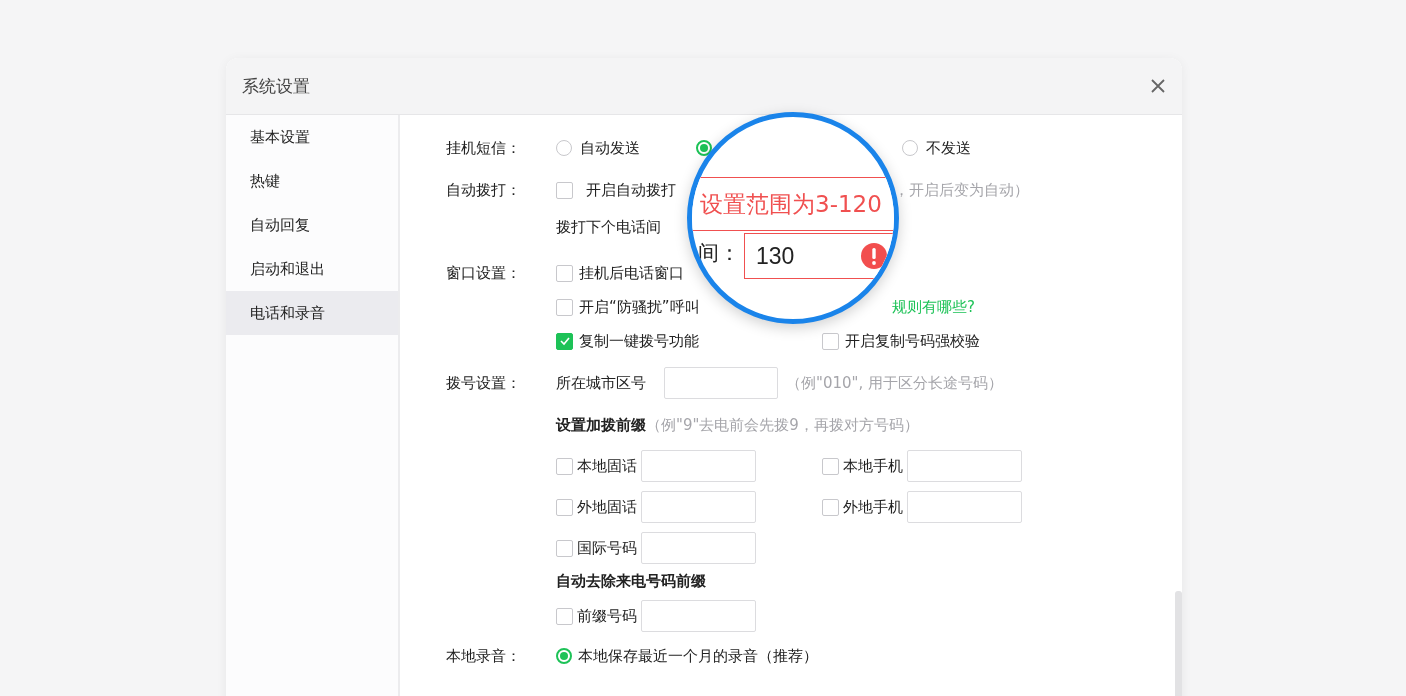  What do you see at coordinates (312, 313) in the screenshot?
I see `sidebar-item: 电话和录音` at bounding box center [312, 313].